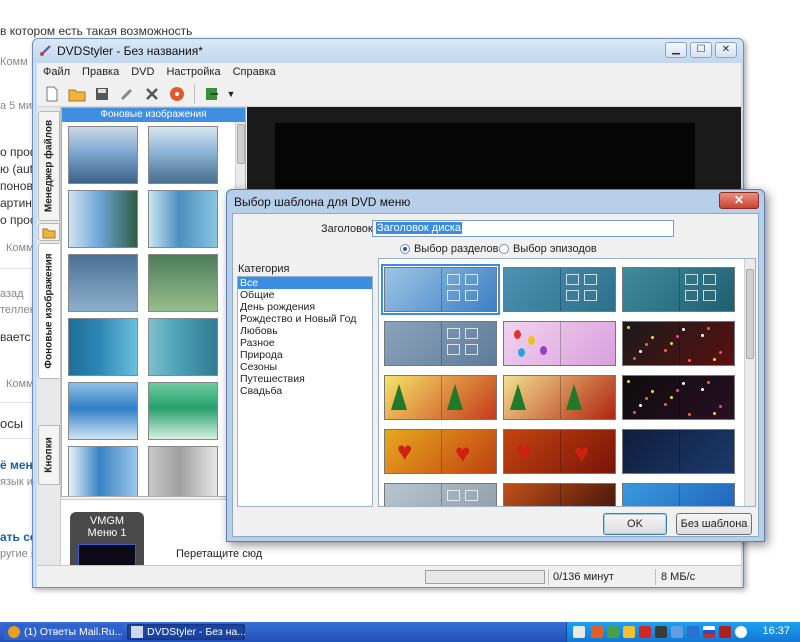 Image resolution: width=800 pixels, height=642 pixels. Describe the element at coordinates (322, 202) in the screenshot. I see `dialog-title: Выбор шаблона для DVD меню` at that location.